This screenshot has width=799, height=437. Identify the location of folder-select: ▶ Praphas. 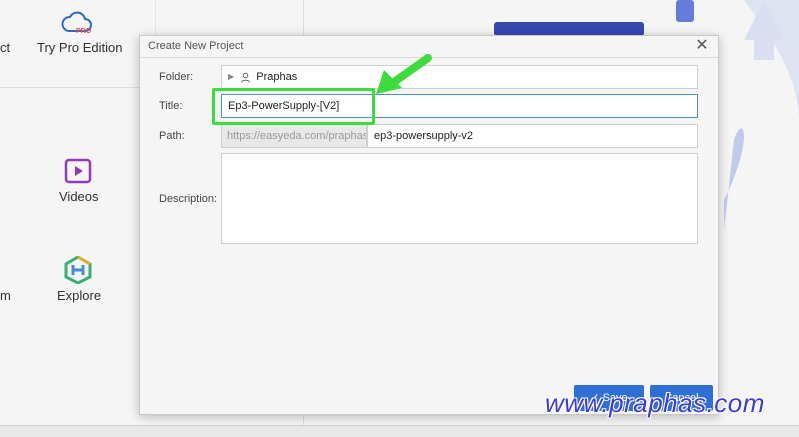
(459, 77).